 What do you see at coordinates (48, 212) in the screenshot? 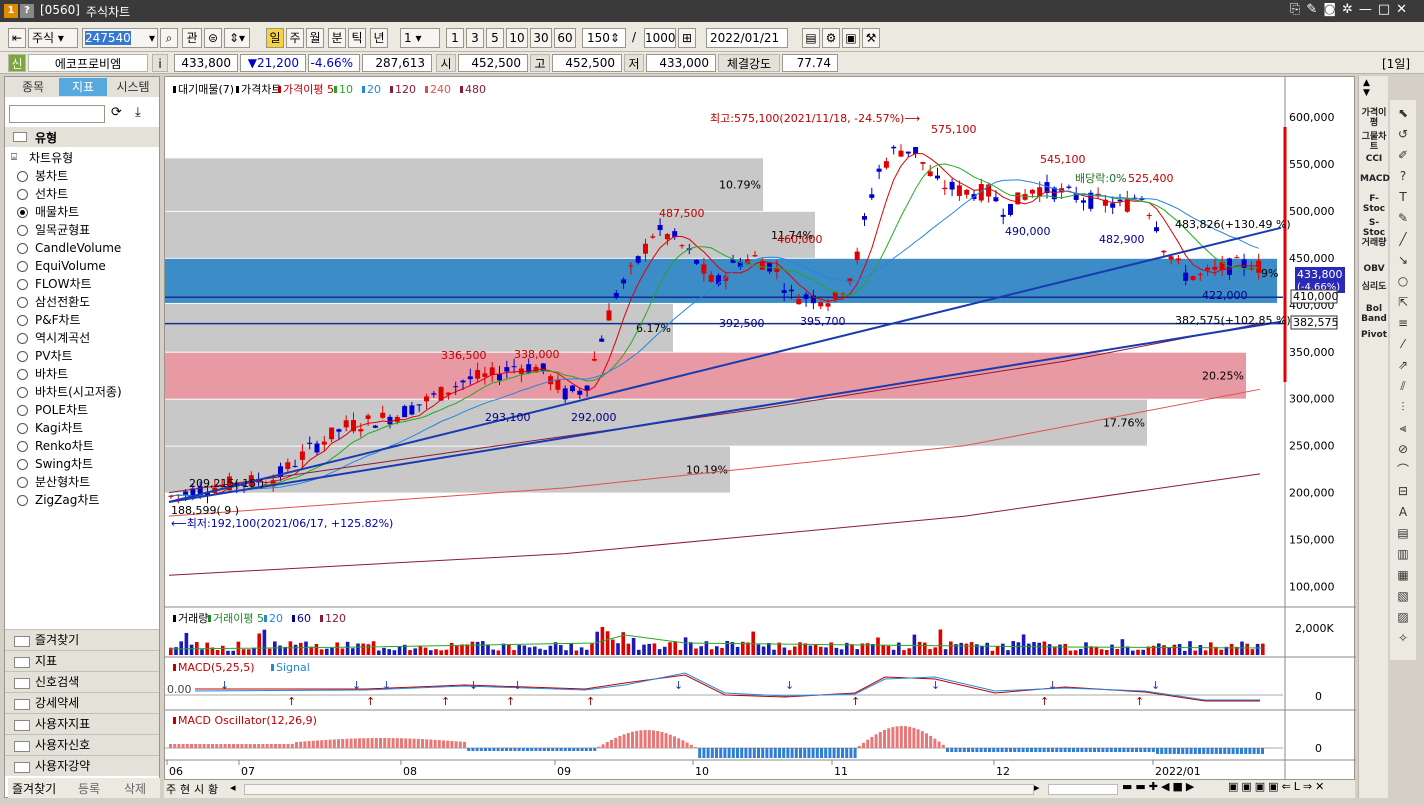
I see `chart-type-item: 매물차트` at bounding box center [48, 212].